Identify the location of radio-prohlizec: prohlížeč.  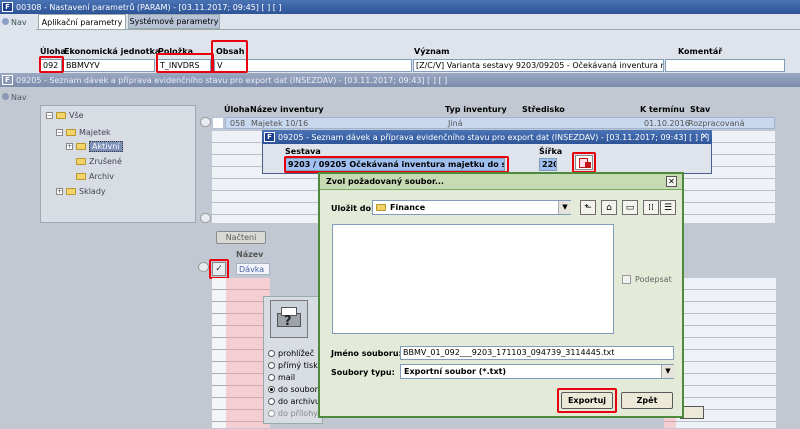
(295, 353).